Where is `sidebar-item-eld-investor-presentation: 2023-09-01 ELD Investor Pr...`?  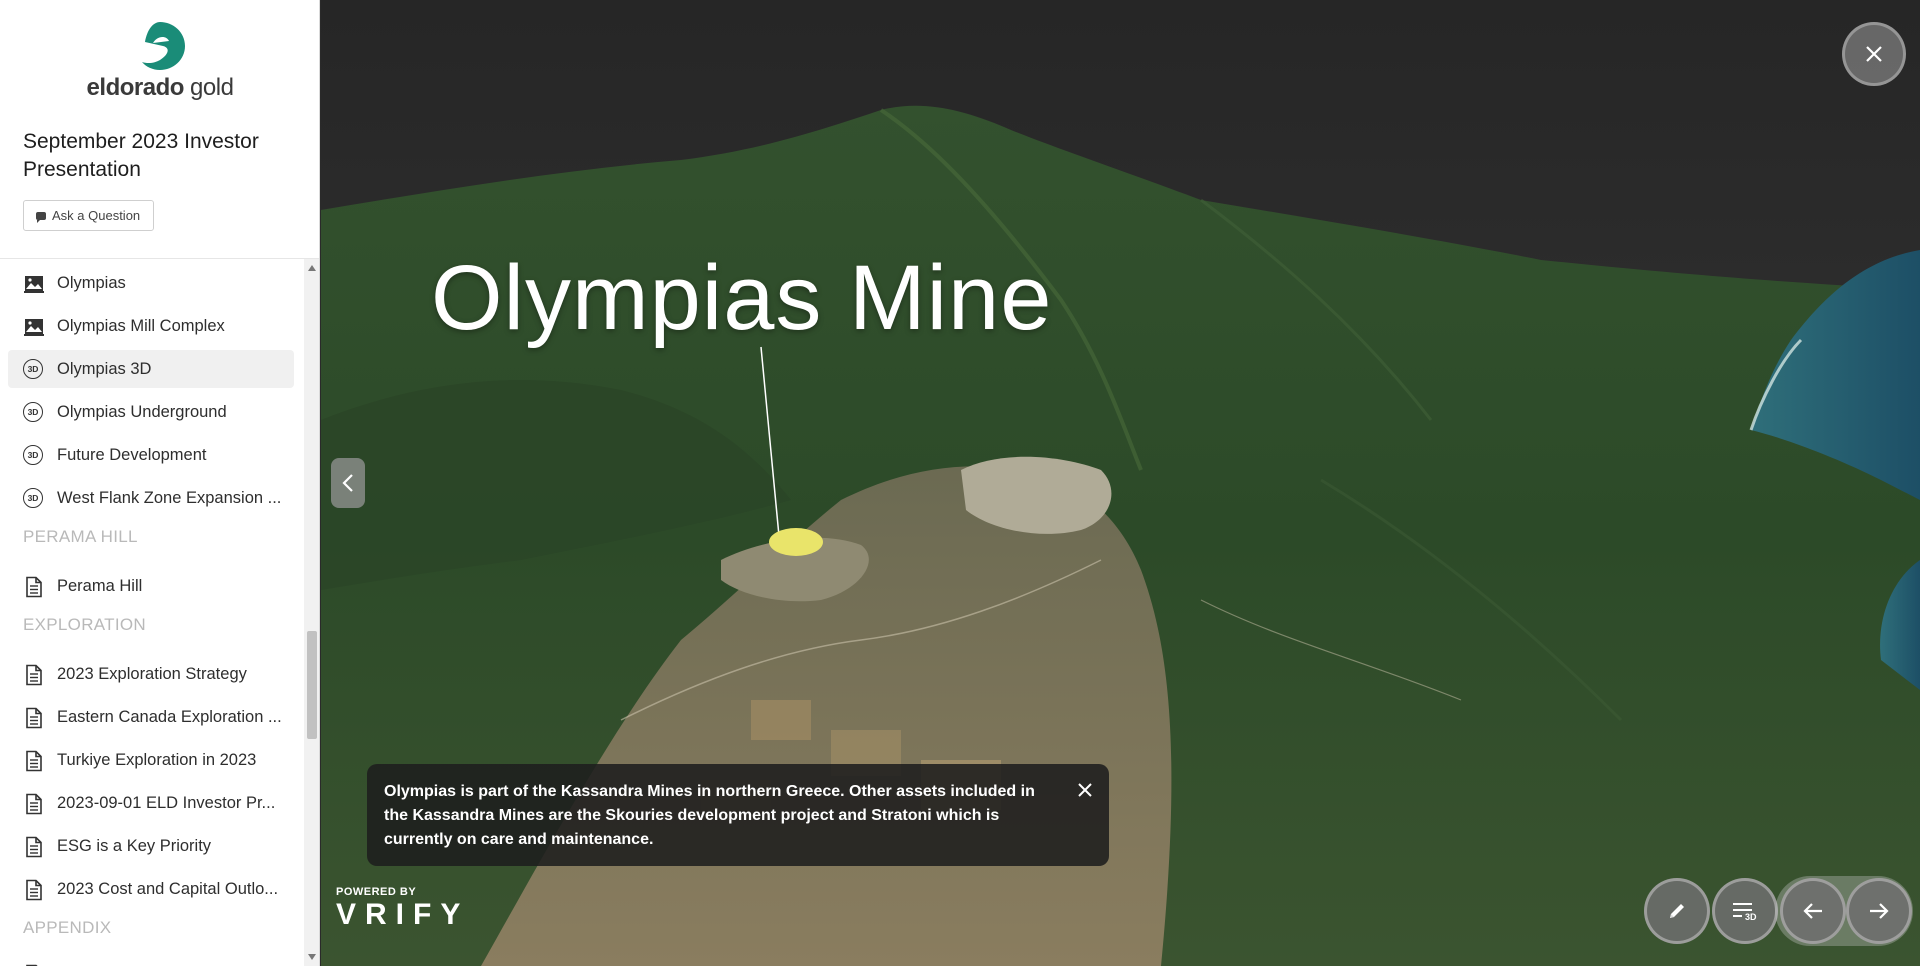 sidebar-item-eld-investor-presentation: 2023-09-01 ELD Investor Pr... is located at coordinates (151, 803).